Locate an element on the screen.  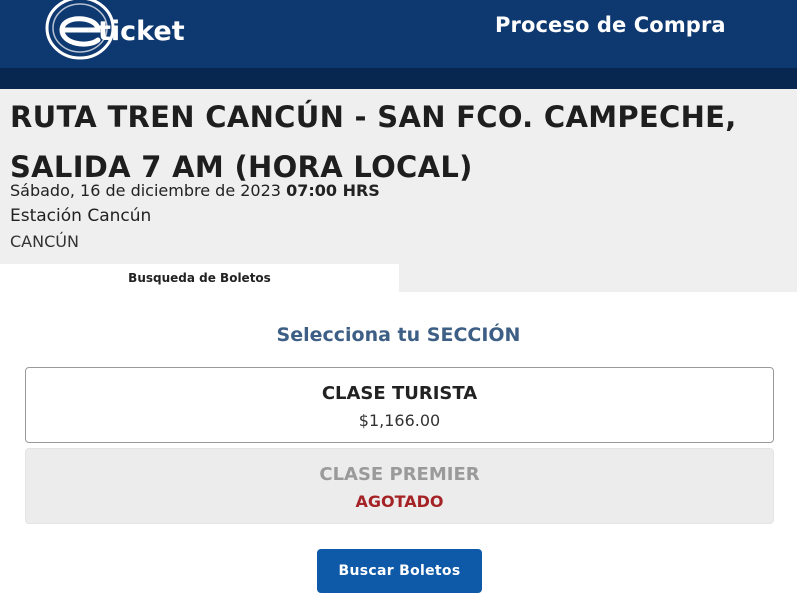
sold-out-badge: AGOTADO is located at coordinates (399, 501).